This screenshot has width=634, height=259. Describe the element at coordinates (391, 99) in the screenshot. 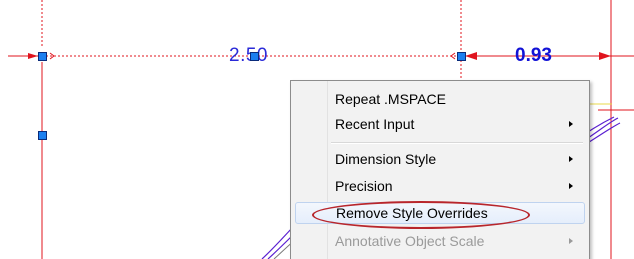

I see `menu-item-label: Repeat .MSPACE` at that location.